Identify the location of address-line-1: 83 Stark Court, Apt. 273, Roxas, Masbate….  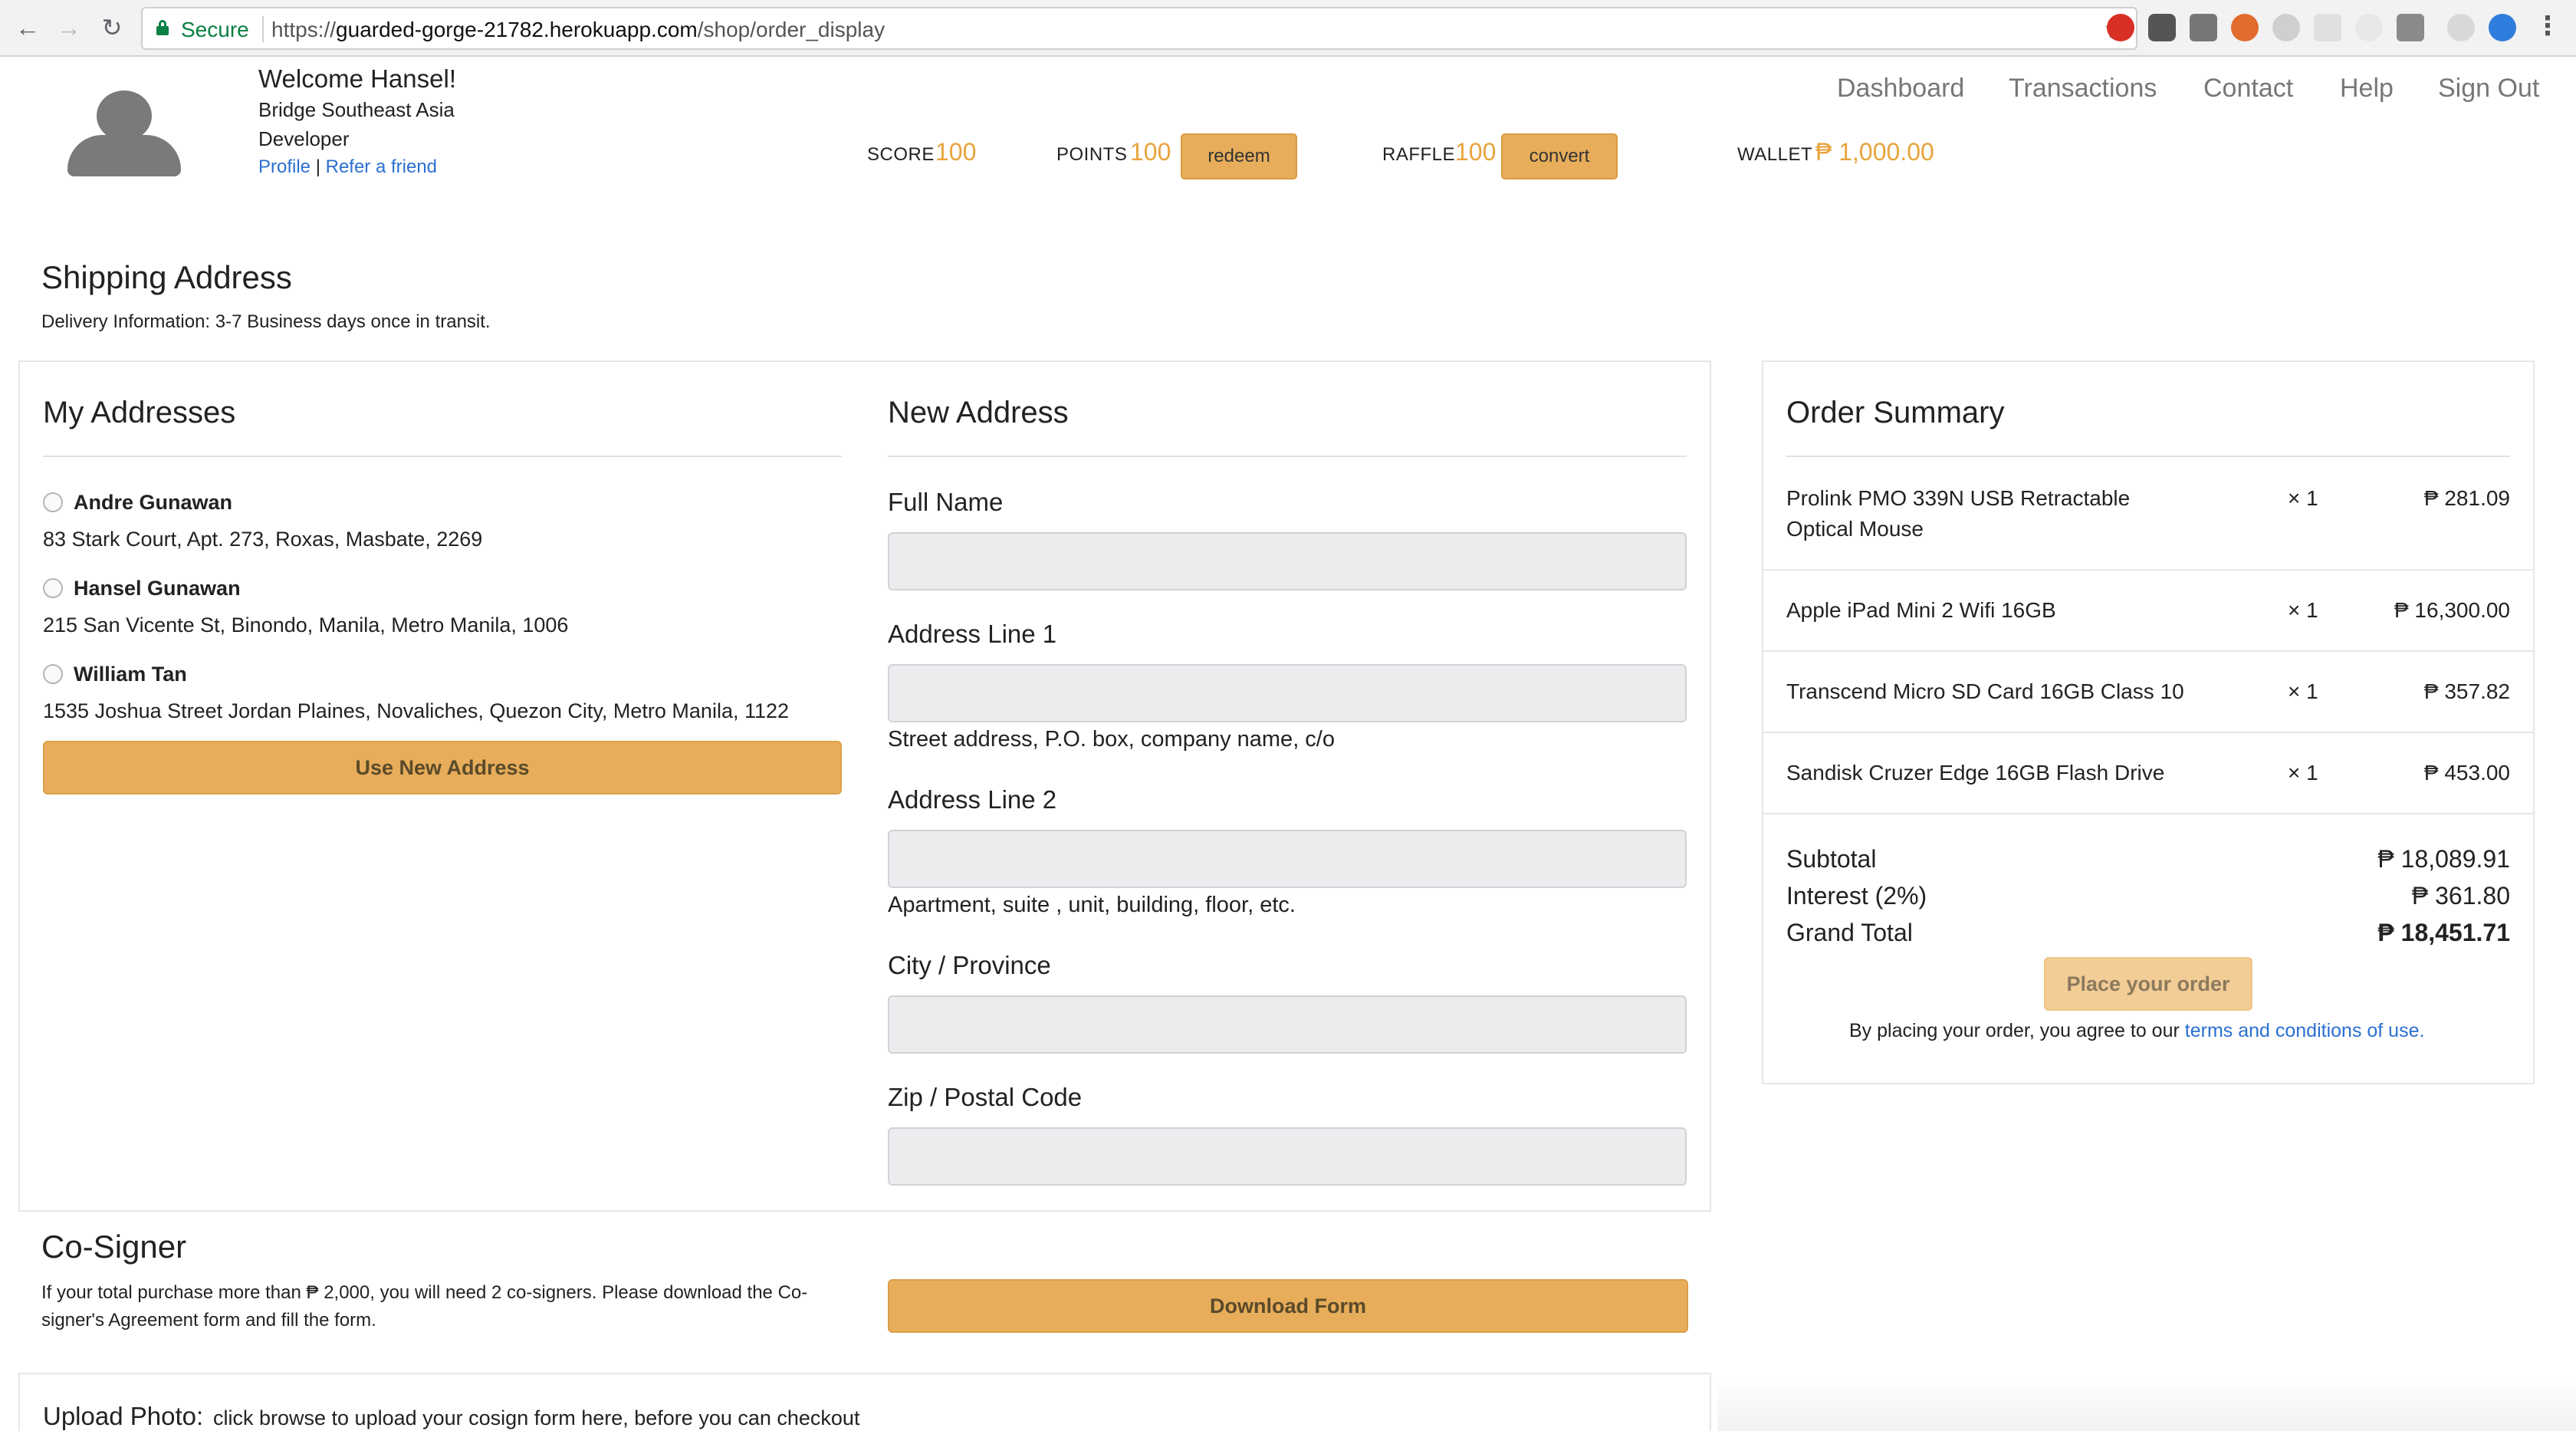
(263, 540).